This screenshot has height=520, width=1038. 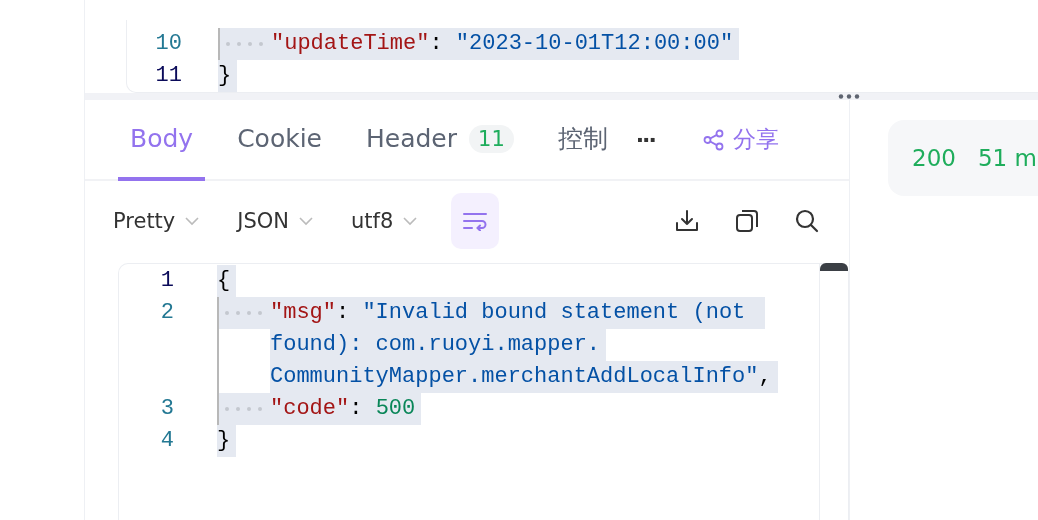 I want to click on status-code: 200, so click(x=934, y=158).